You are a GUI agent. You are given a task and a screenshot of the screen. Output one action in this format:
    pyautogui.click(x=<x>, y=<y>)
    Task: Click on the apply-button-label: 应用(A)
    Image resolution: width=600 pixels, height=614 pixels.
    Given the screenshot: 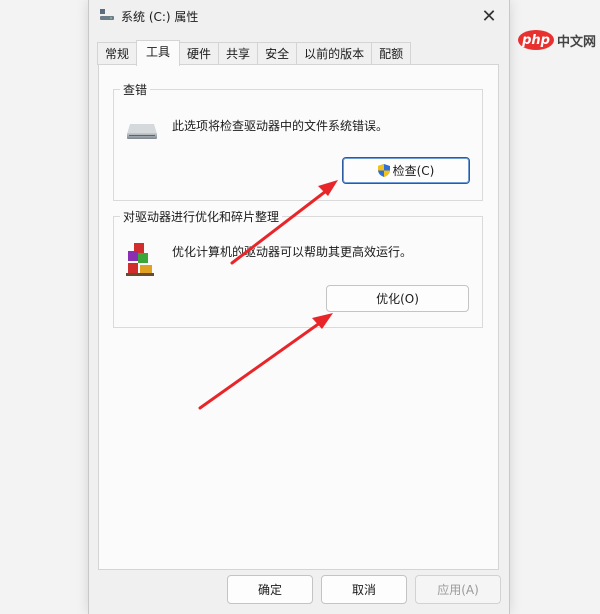 What is the action you would take?
    pyautogui.click(x=458, y=590)
    